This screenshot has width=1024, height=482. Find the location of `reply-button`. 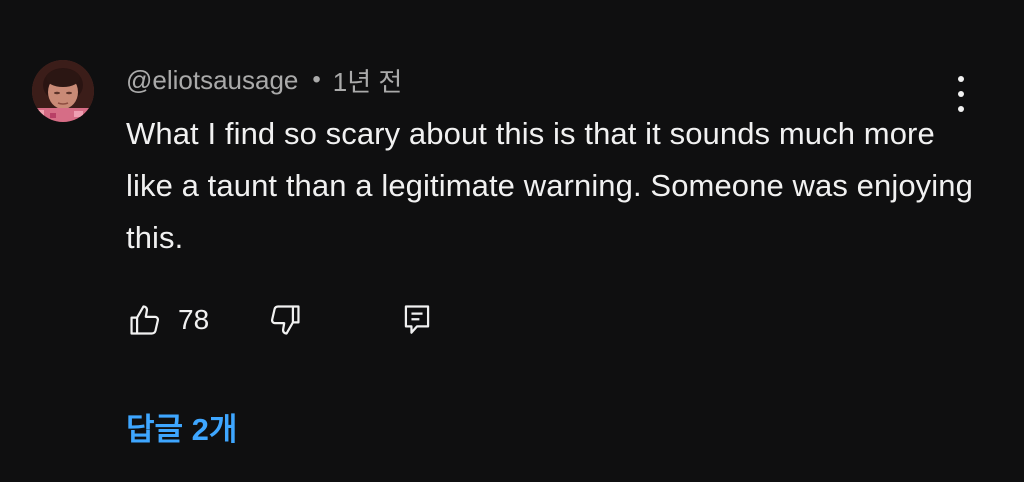

reply-button is located at coordinates (417, 320).